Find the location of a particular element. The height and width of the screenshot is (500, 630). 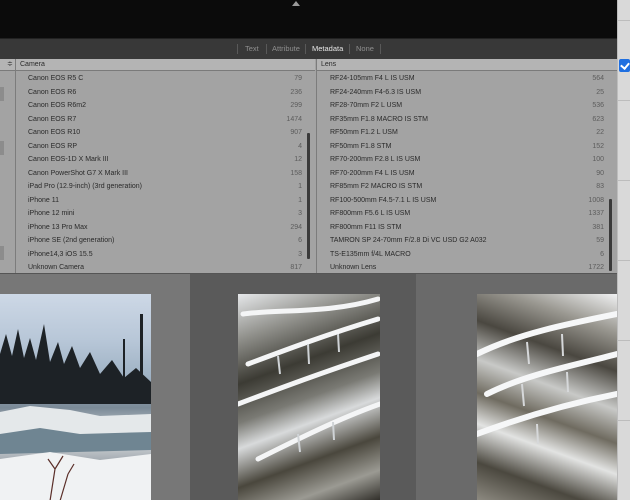

camera-label: iPhone 13 Pro Max is located at coordinates (58, 227).